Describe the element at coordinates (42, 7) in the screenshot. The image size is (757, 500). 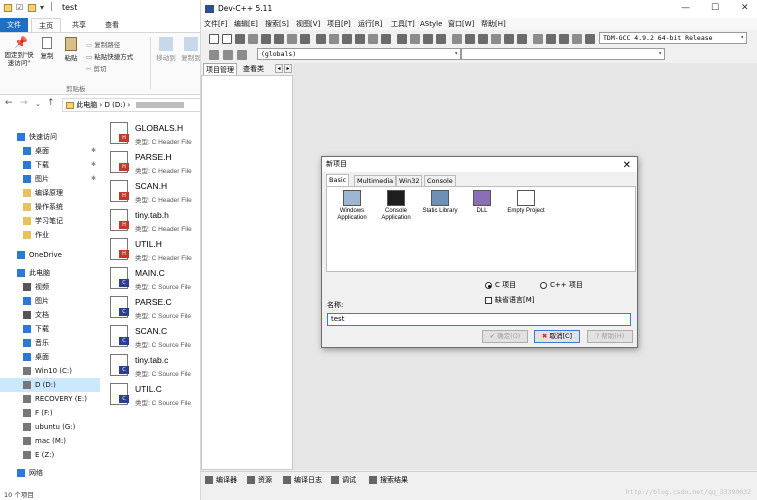
I see `chevron-down-icon: ▾` at that location.